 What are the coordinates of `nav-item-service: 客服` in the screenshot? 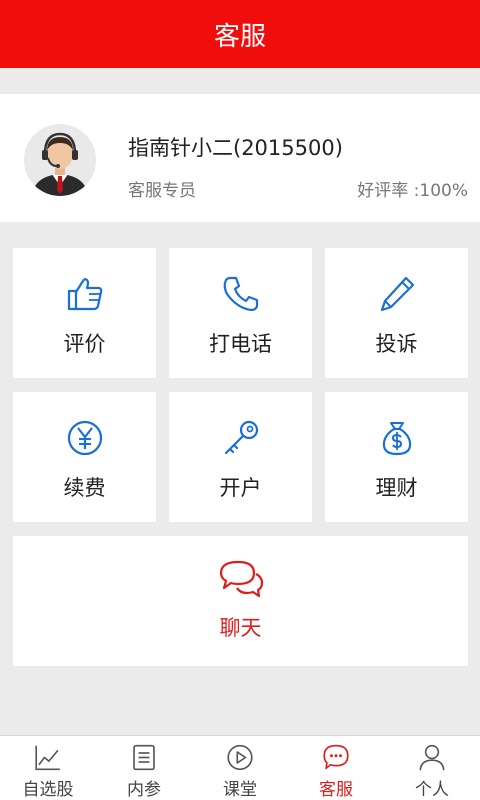 It's located at (336, 768).